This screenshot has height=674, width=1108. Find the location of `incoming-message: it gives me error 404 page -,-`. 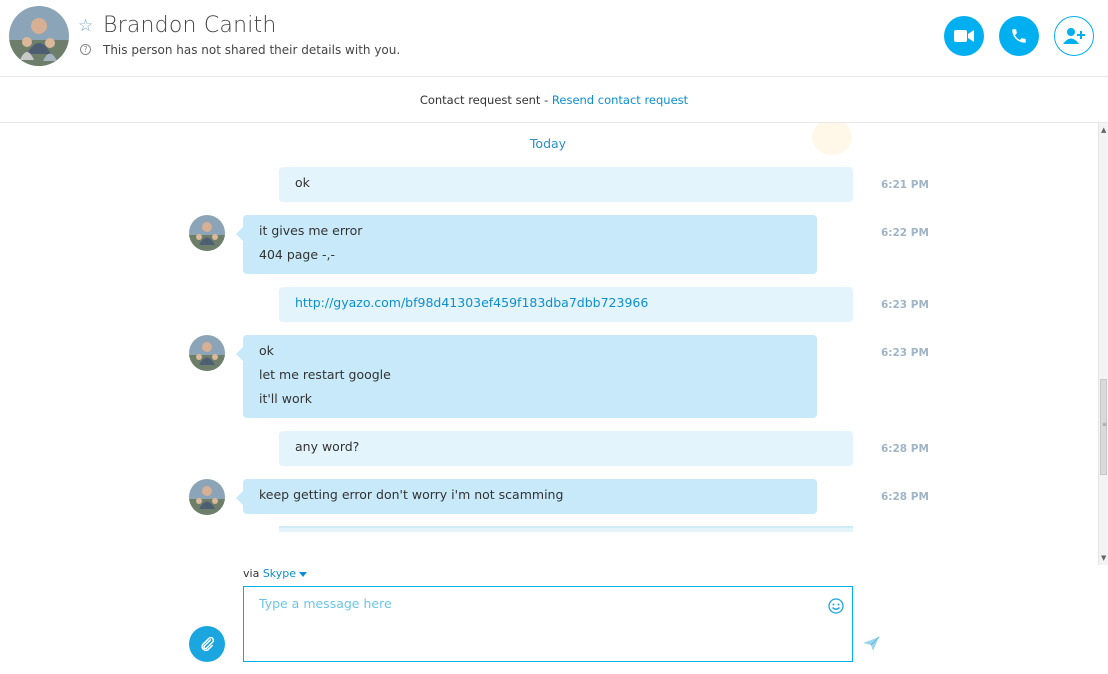

incoming-message: it gives me error 404 page -,- is located at coordinates (526, 244).